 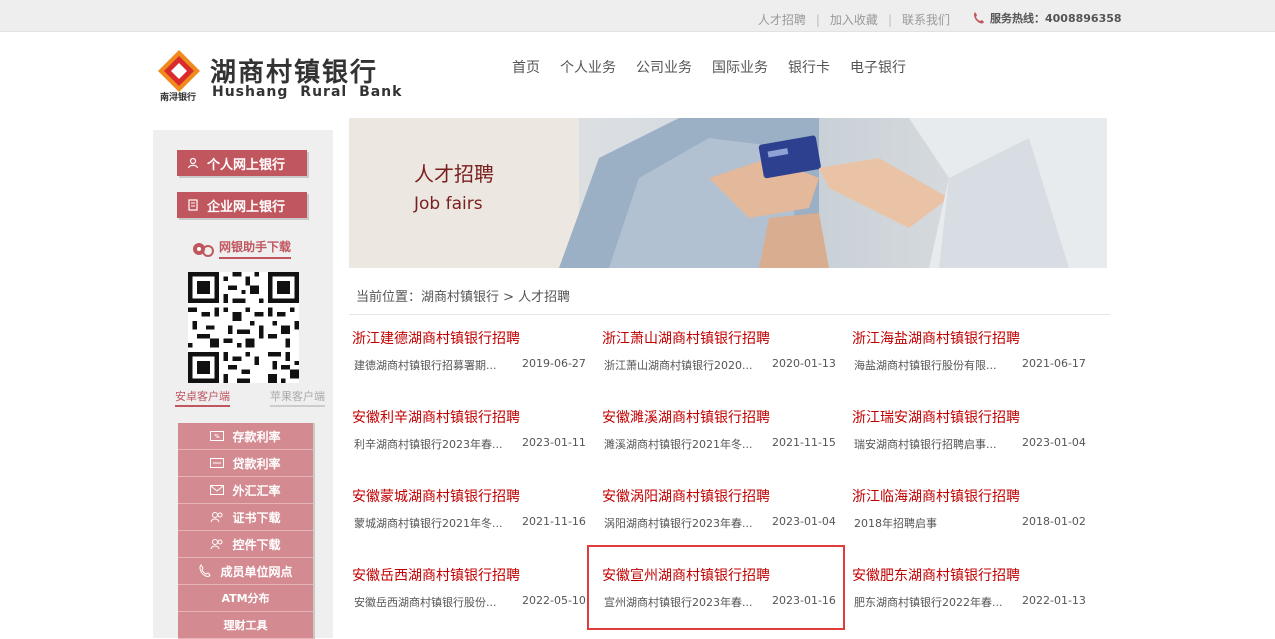 I want to click on breadcrumb: 当前位置：湖商村镇银行 > 人才招聘, so click(x=463, y=297).